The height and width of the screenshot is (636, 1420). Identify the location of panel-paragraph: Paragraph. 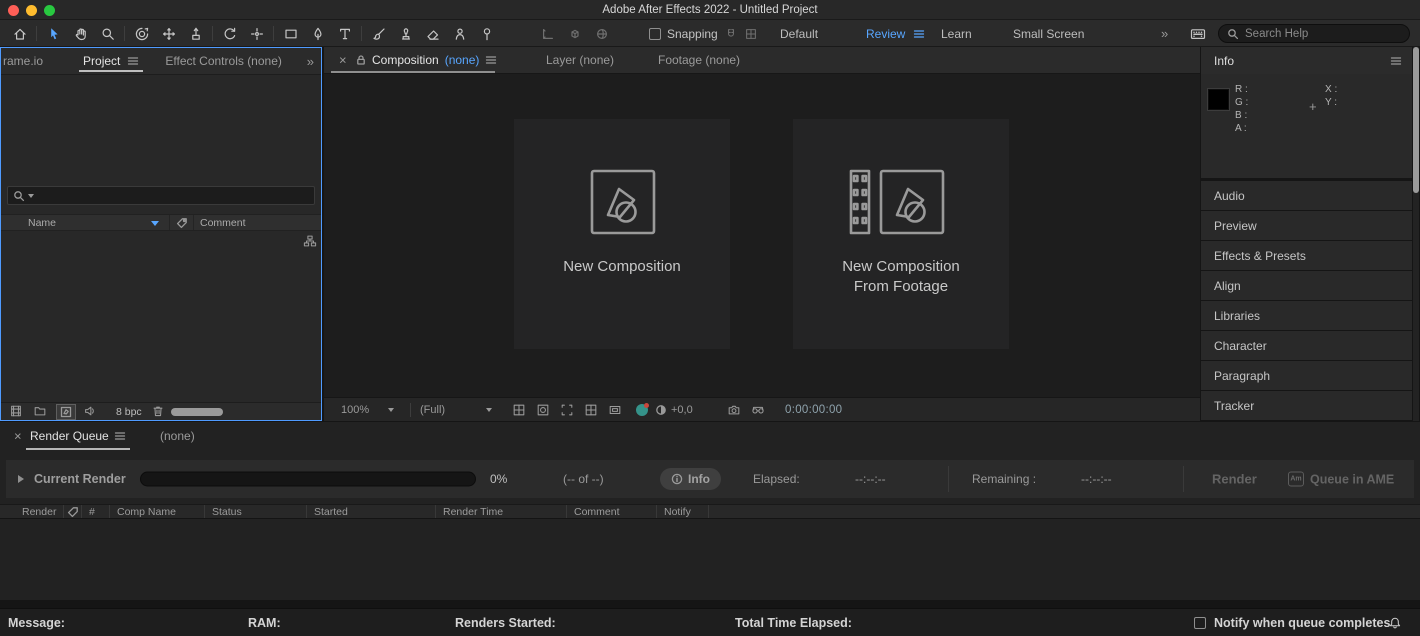
(1306, 375).